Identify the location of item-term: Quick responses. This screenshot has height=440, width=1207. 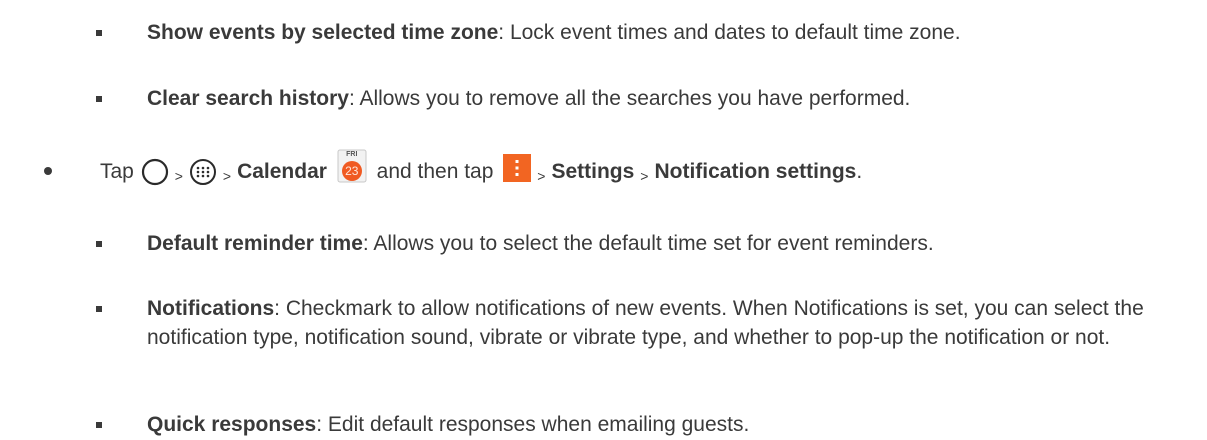
(232, 424).